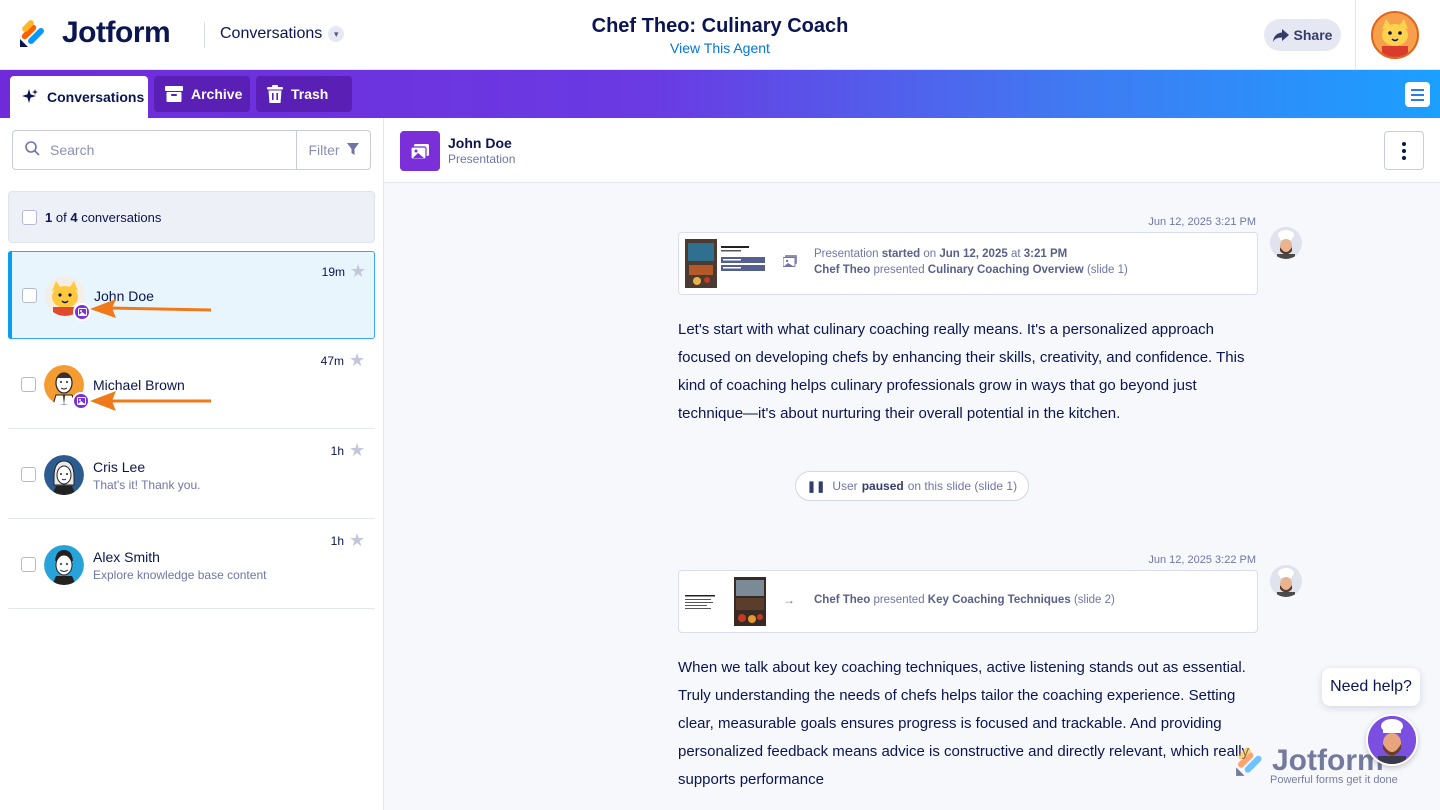 Image resolution: width=1440 pixels, height=810 pixels. Describe the element at coordinates (999, 600) in the screenshot. I see `text: Key Coaching Techniques` at that location.